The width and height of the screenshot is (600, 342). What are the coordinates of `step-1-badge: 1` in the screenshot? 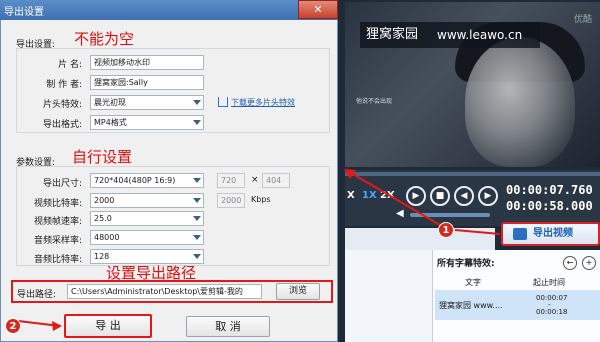 It's located at (446, 230).